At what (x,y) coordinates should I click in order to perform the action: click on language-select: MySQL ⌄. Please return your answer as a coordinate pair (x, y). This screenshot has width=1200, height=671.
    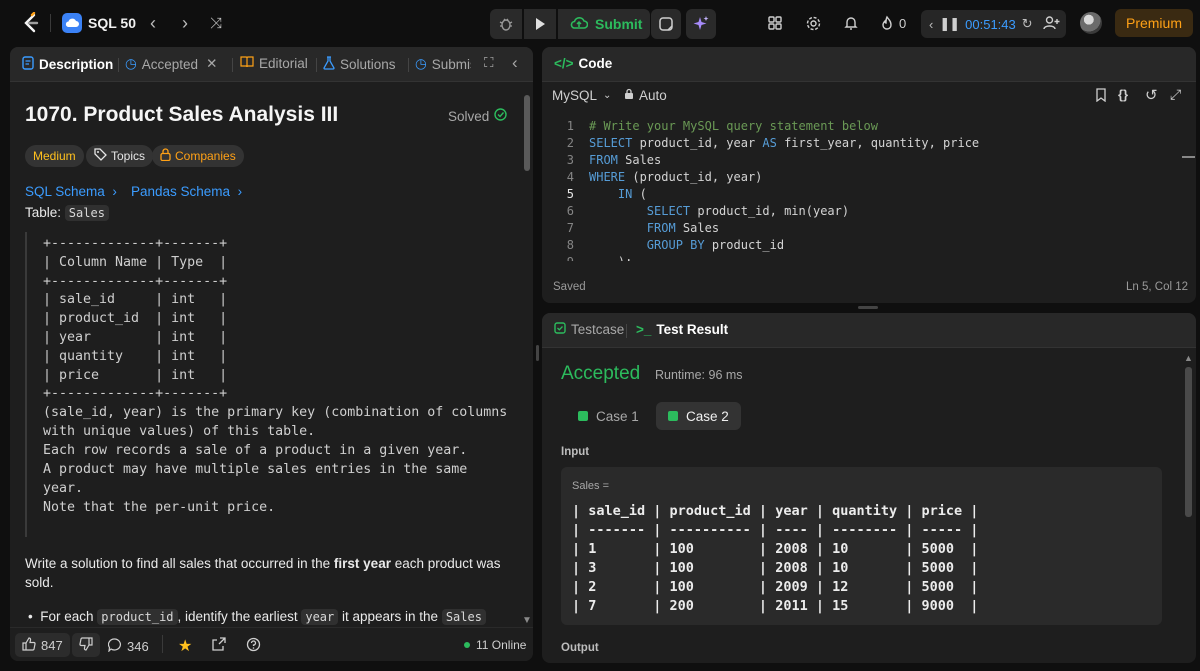
    Looking at the image, I should click on (581, 95).